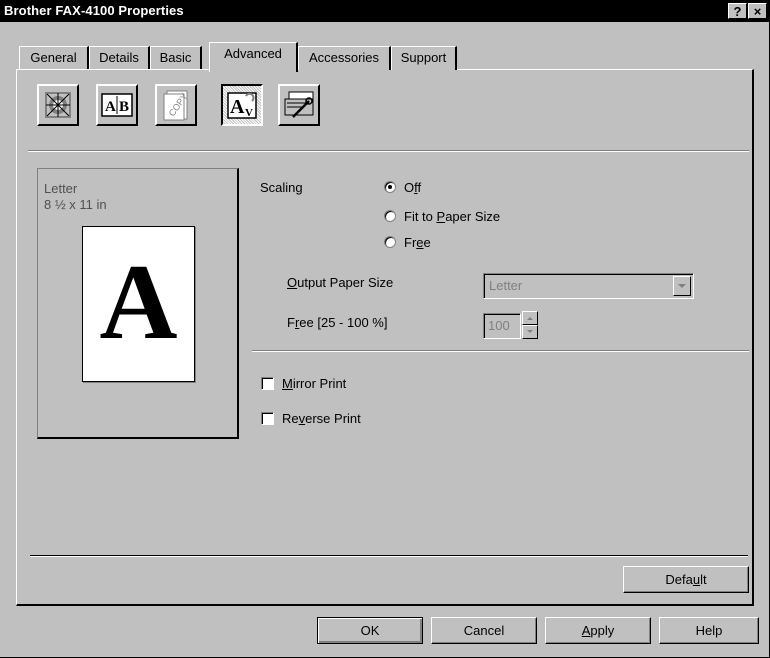 The width and height of the screenshot is (770, 658). I want to click on cancel-button: Cancel, so click(484, 630).